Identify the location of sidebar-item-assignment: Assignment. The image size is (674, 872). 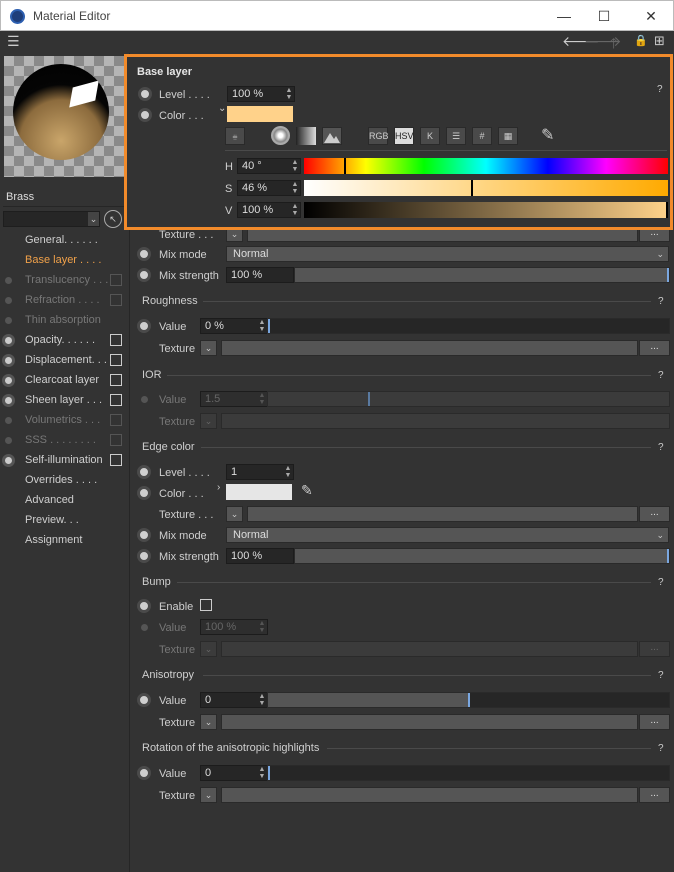
(53, 540).